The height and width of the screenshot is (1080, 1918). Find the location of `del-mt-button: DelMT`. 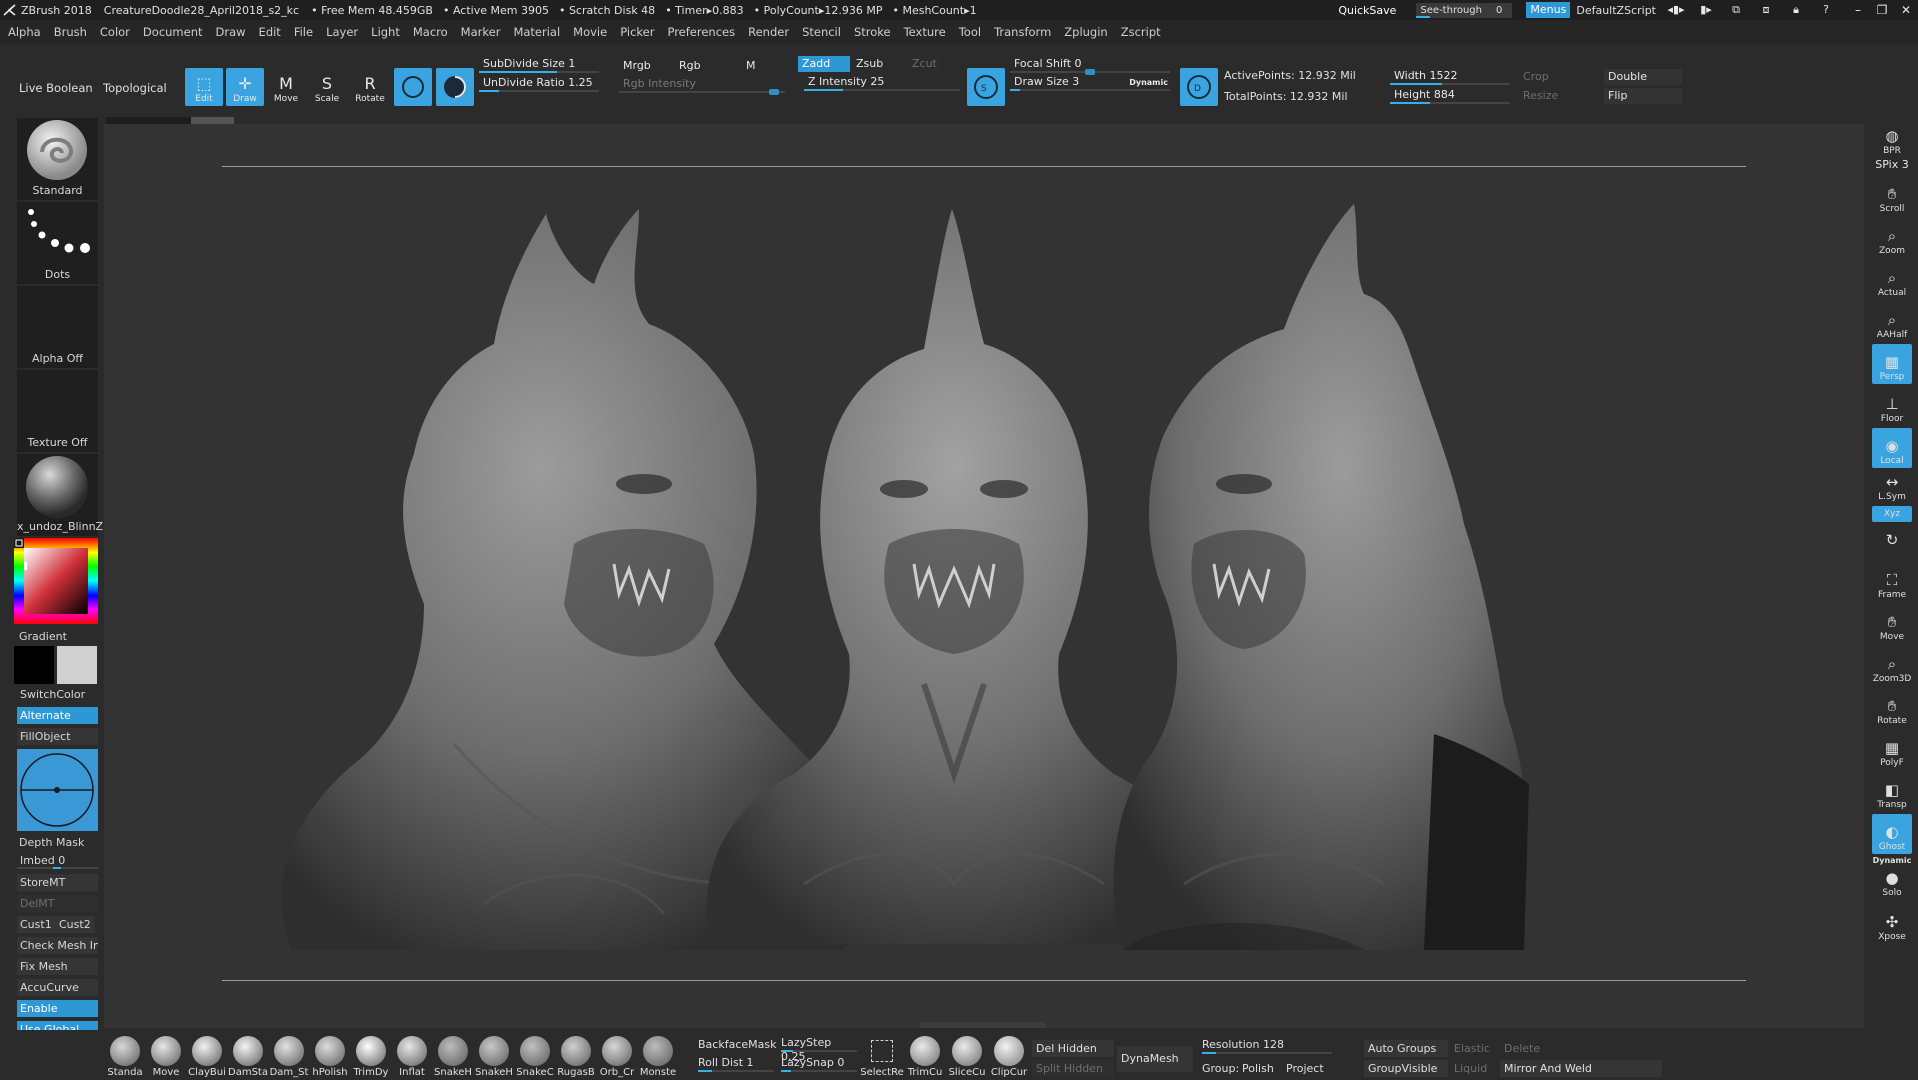

del-mt-button: DelMT is located at coordinates (57, 903).